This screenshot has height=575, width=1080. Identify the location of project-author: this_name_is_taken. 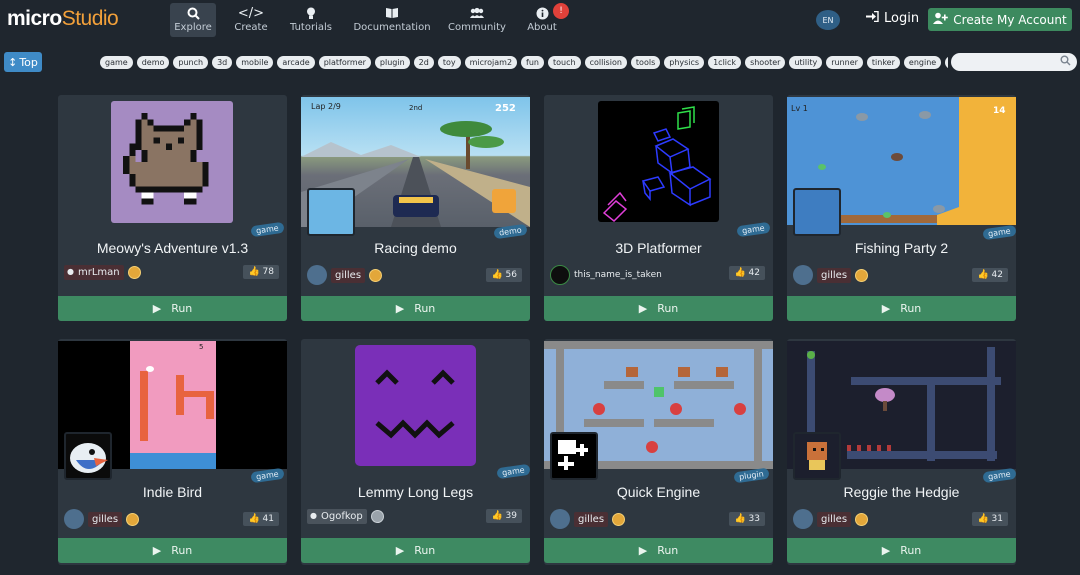
(606, 275).